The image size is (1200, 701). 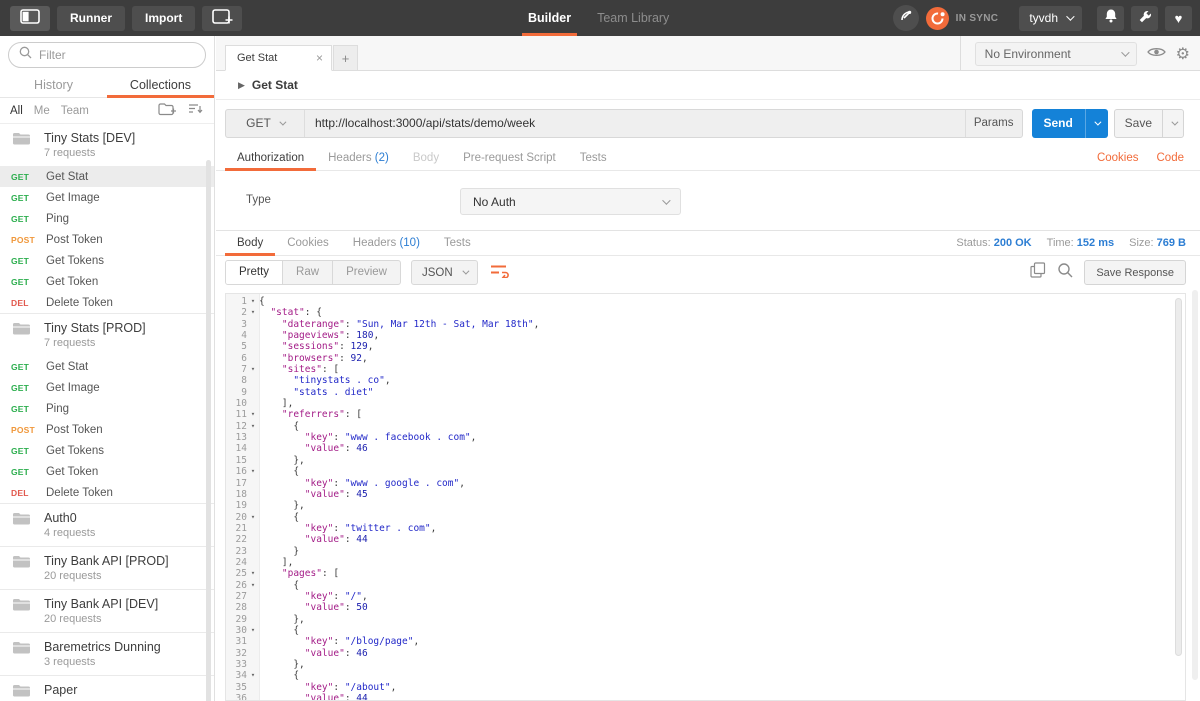 What do you see at coordinates (1195, 485) in the screenshot?
I see `pane-scrollbar` at bounding box center [1195, 485].